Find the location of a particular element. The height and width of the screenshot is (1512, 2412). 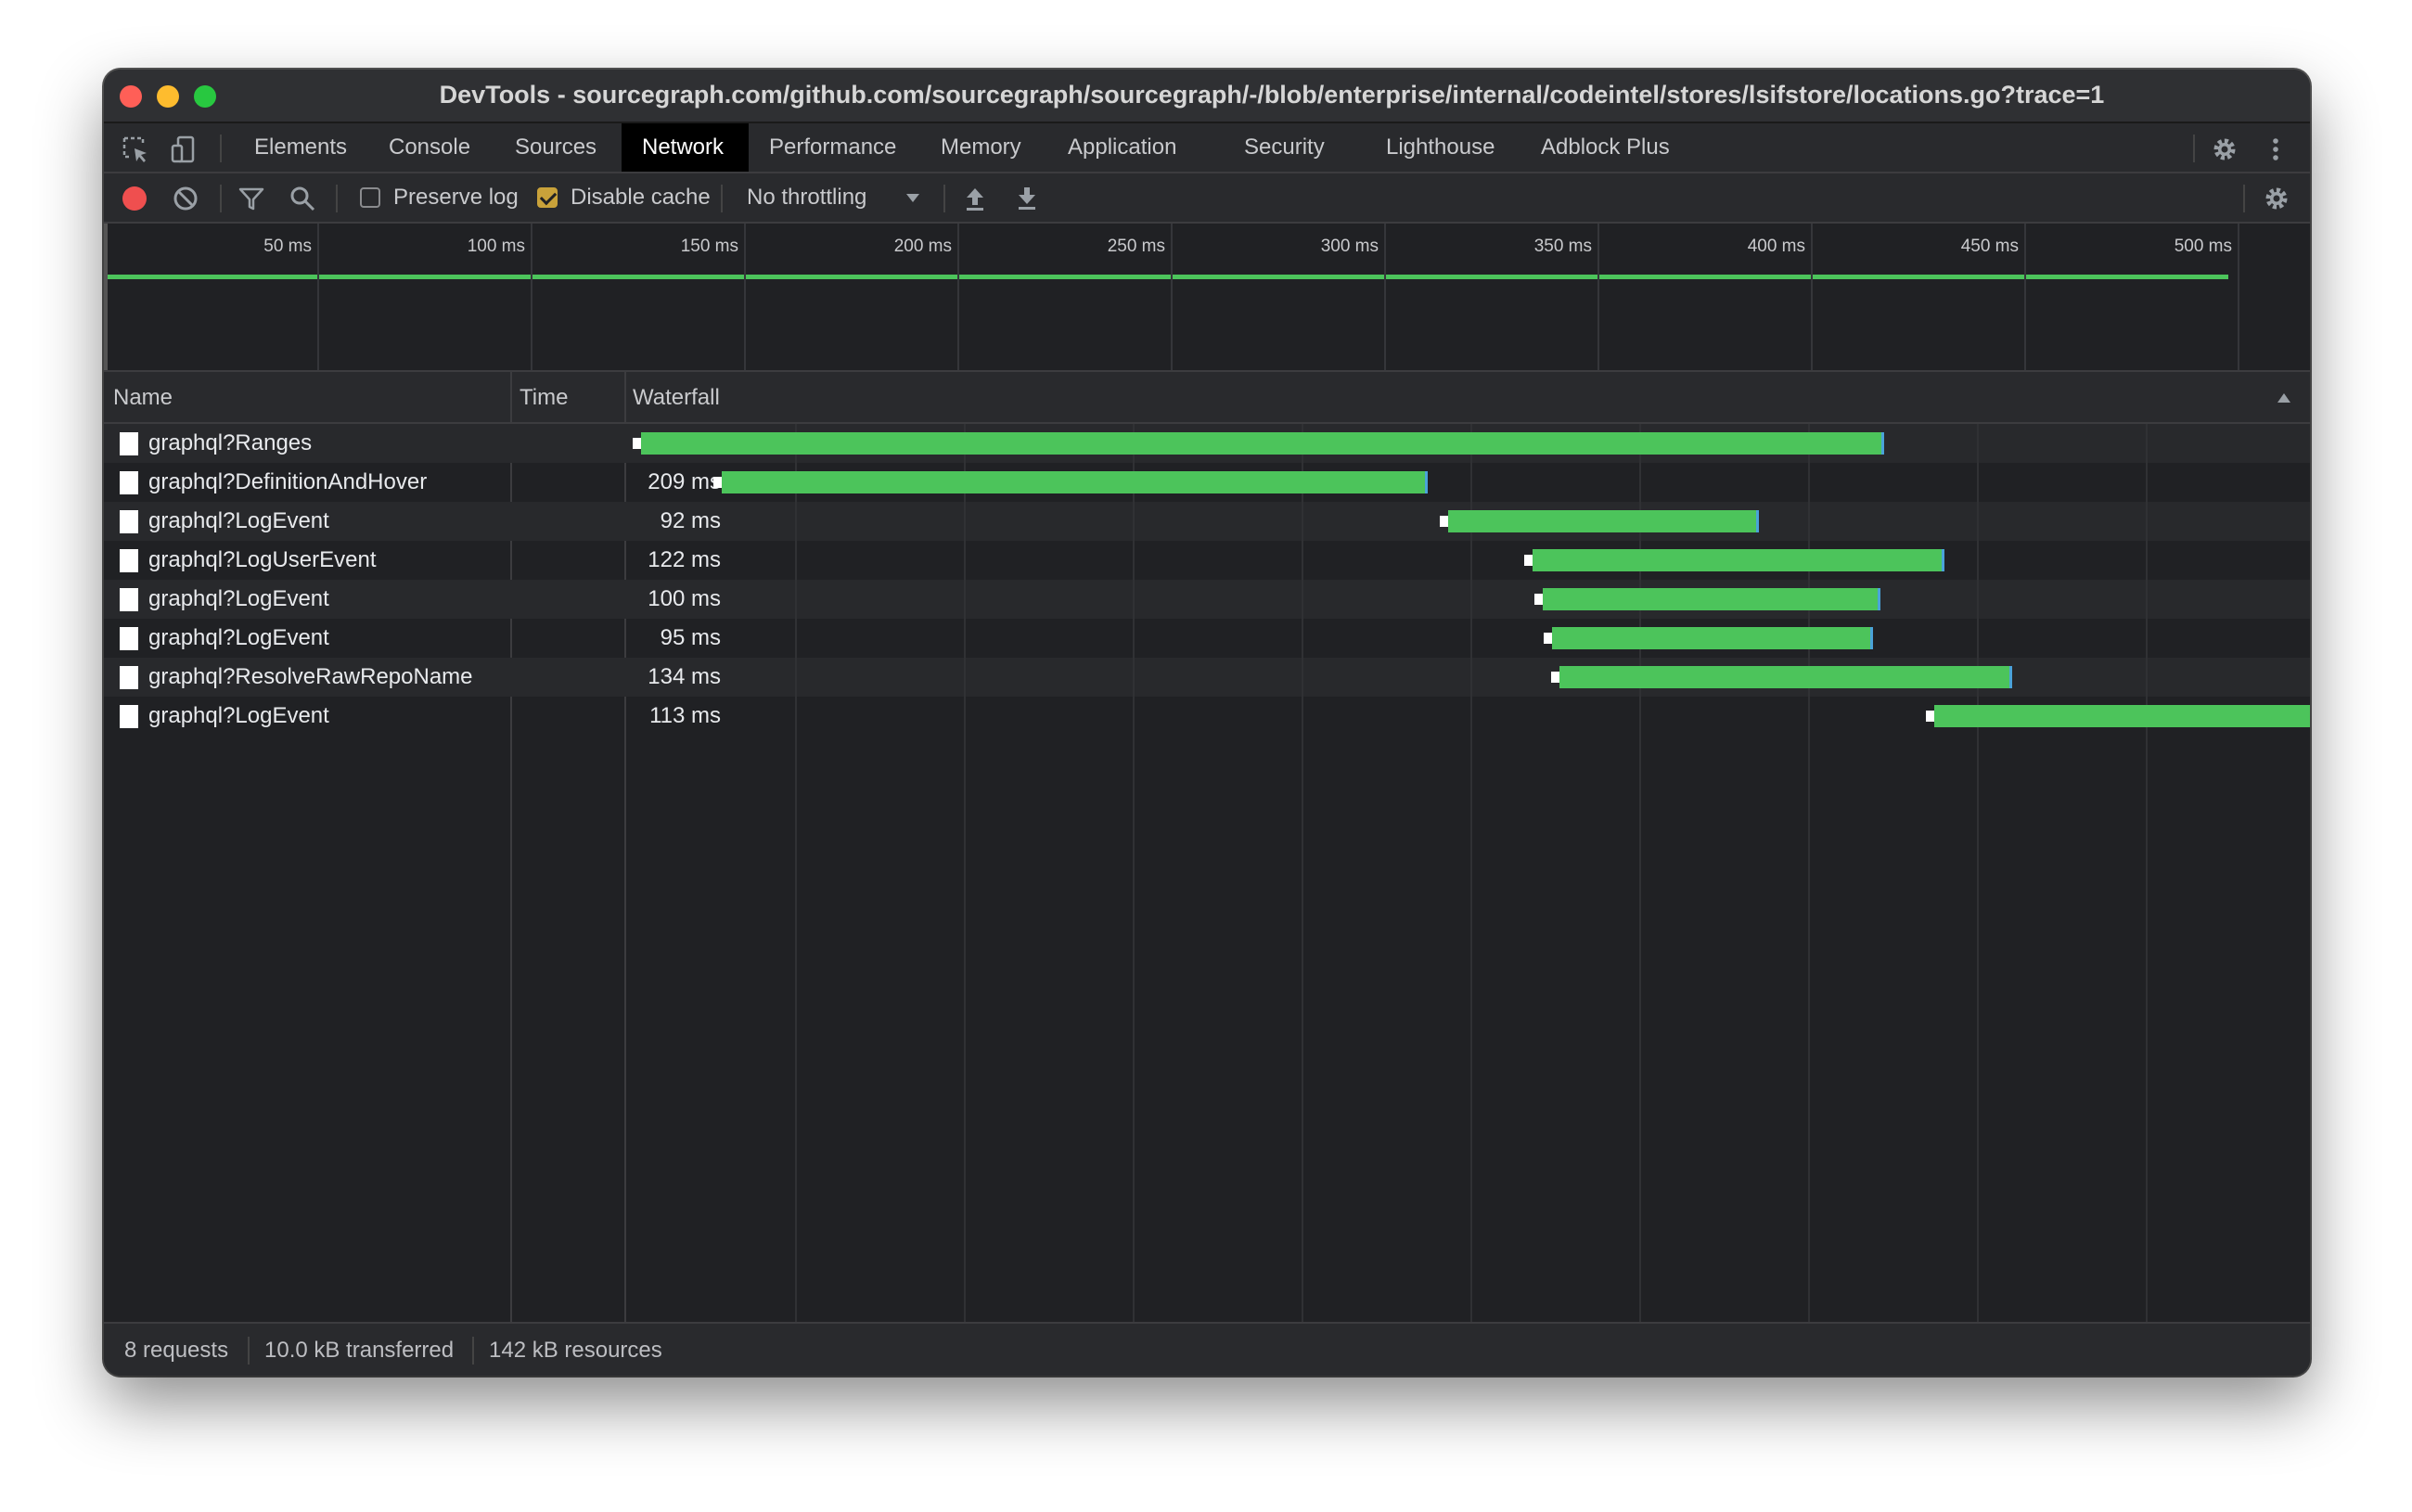

tab-sources: Sources is located at coordinates (555, 147).